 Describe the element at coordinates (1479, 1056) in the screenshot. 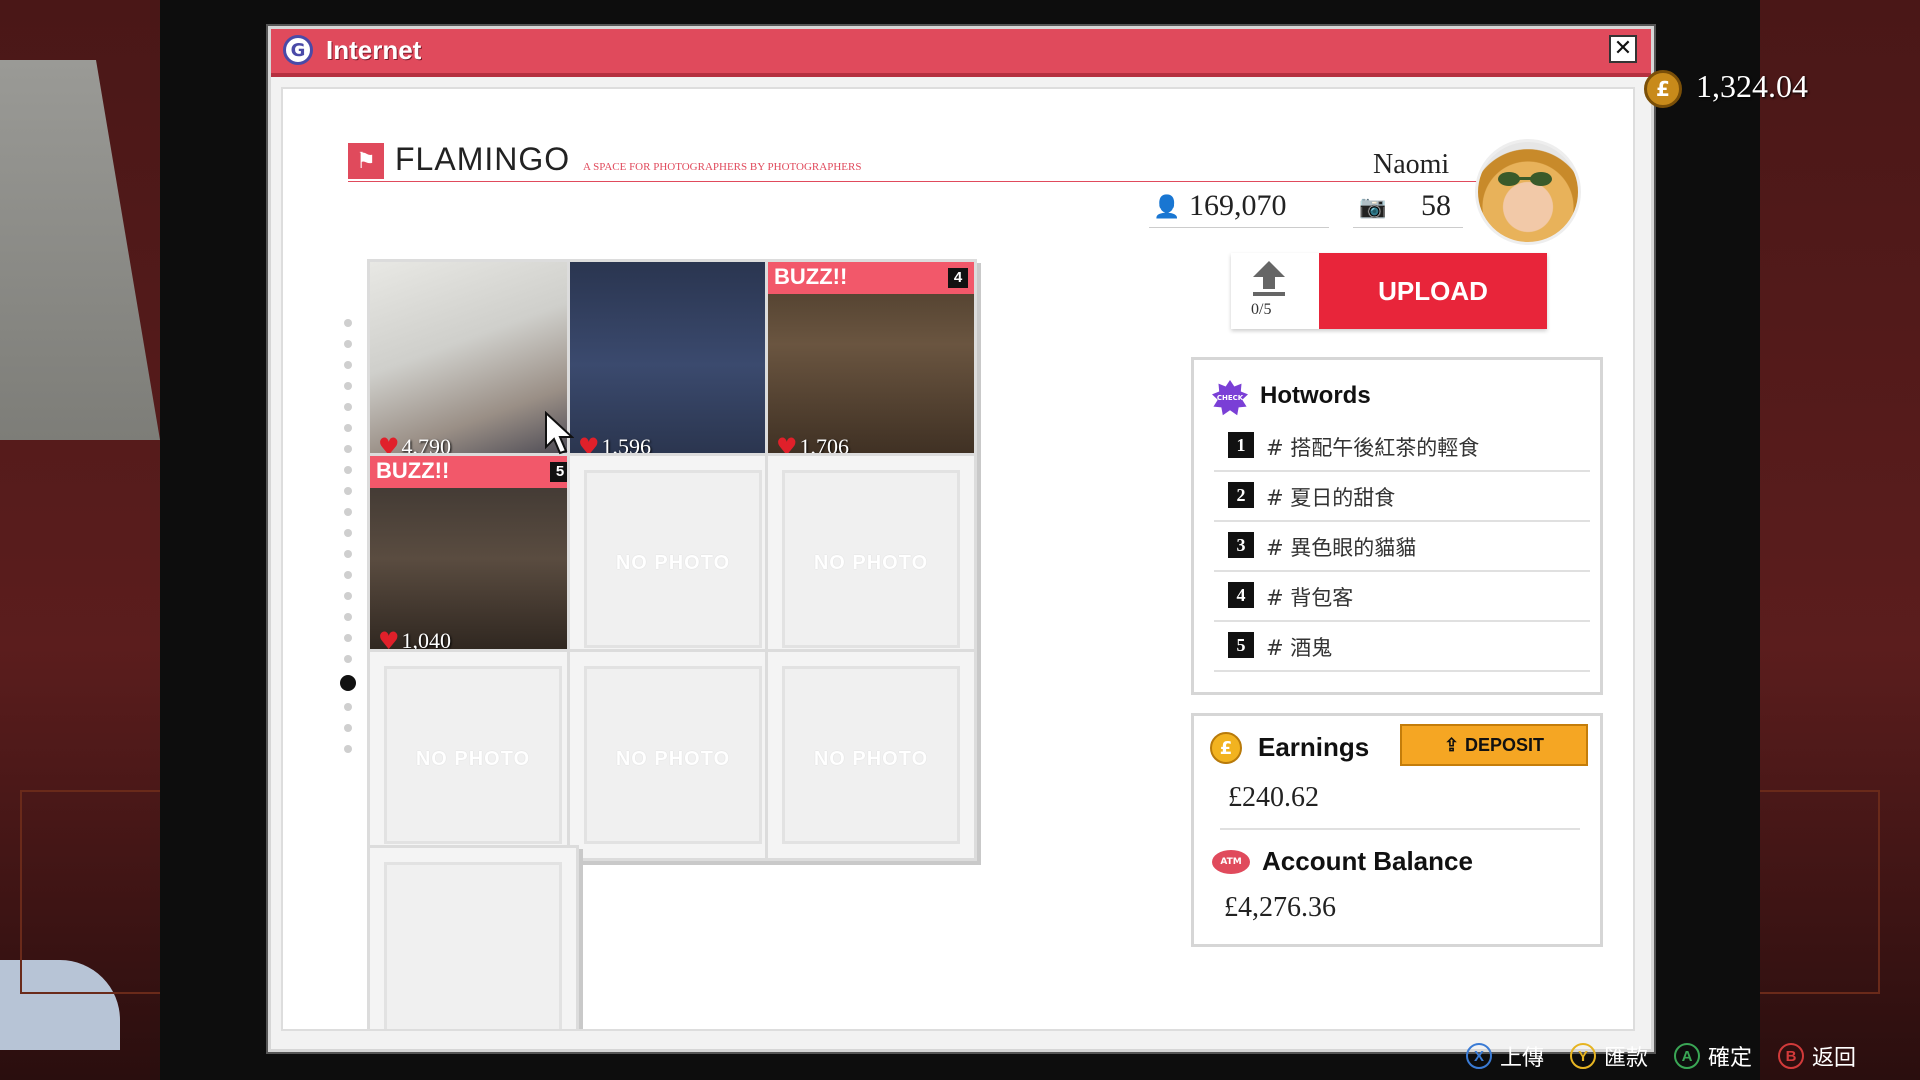

I see `x-button-icon: X` at that location.